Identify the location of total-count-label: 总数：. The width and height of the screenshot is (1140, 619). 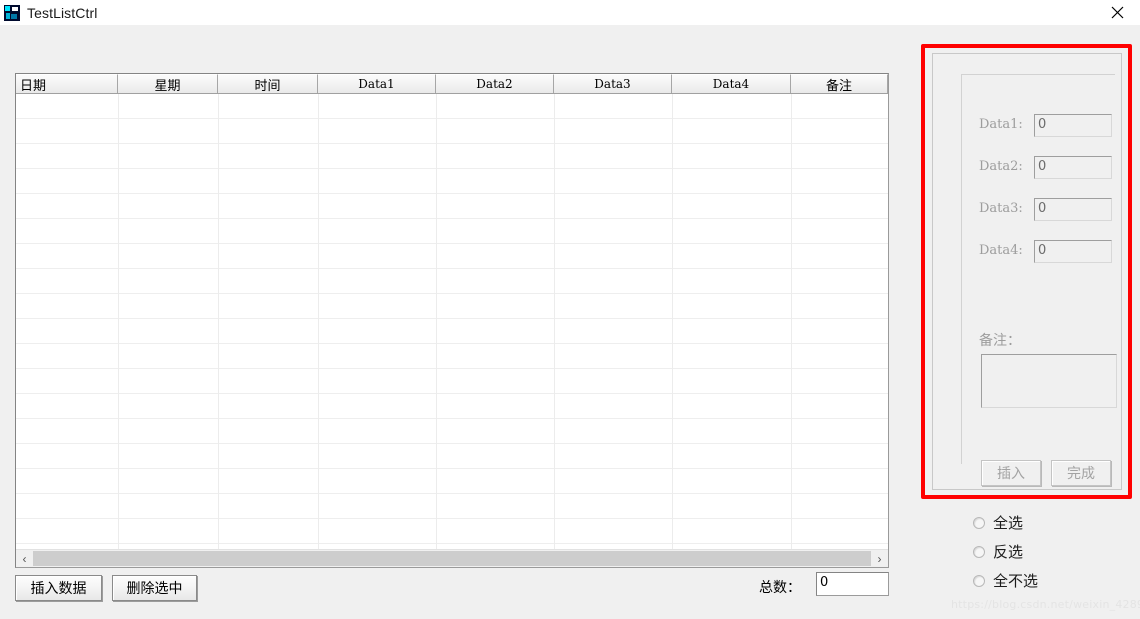
(780, 588).